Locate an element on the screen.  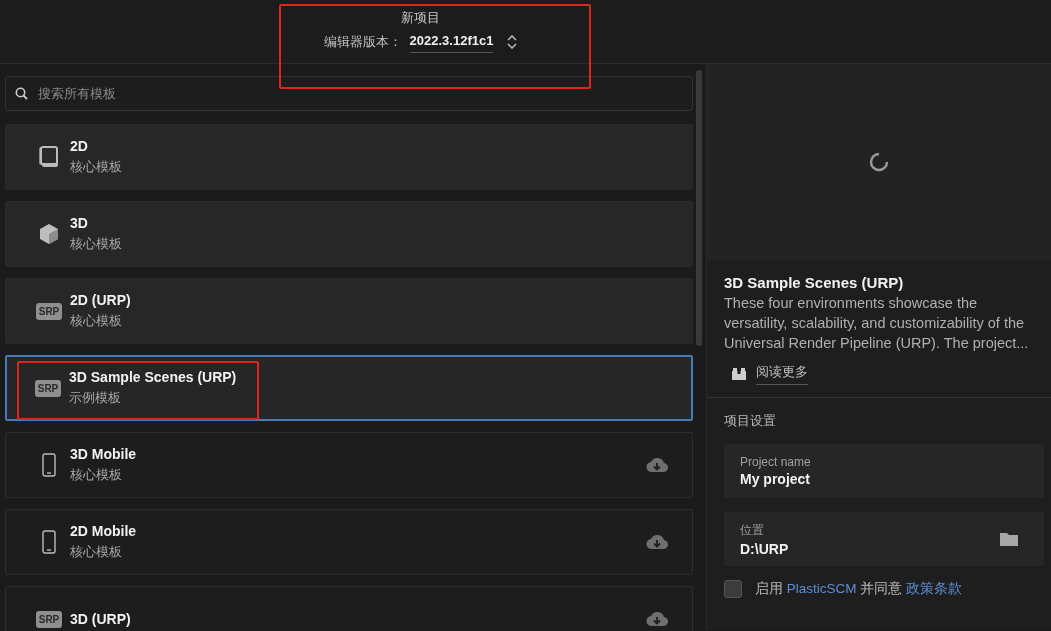
book-icon is located at coordinates (49, 157).